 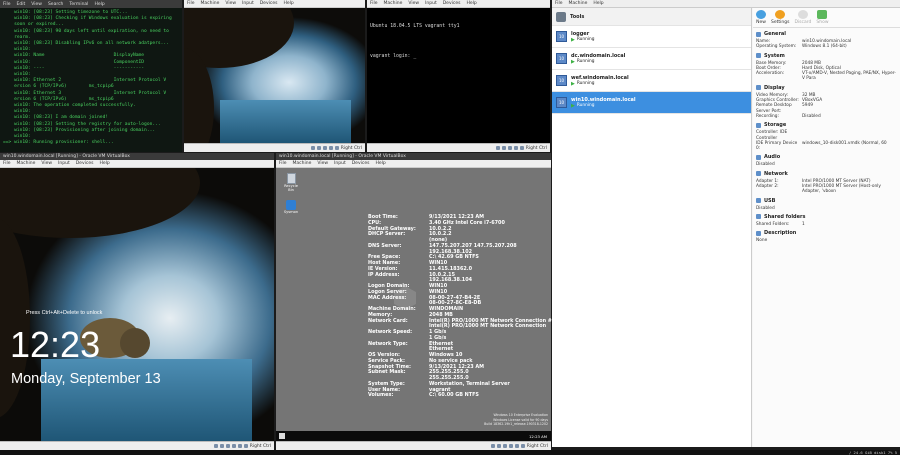 I want to click on vm-os-icon: 10, so click(x=561, y=80).